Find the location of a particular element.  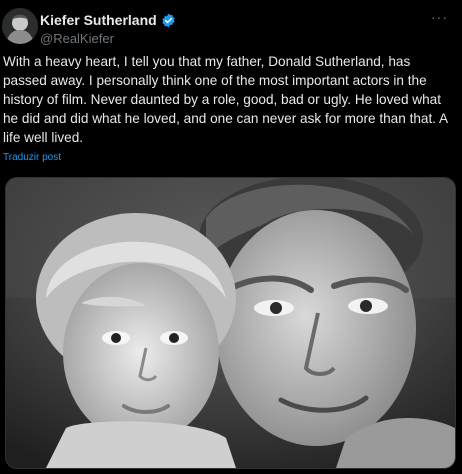

display-name: Kiefer Sutherland is located at coordinates (98, 20).